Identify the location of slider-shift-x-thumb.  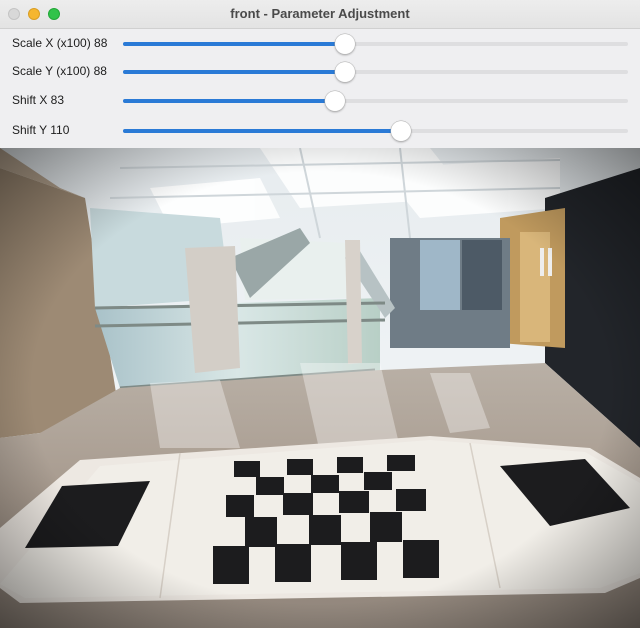
(335, 101).